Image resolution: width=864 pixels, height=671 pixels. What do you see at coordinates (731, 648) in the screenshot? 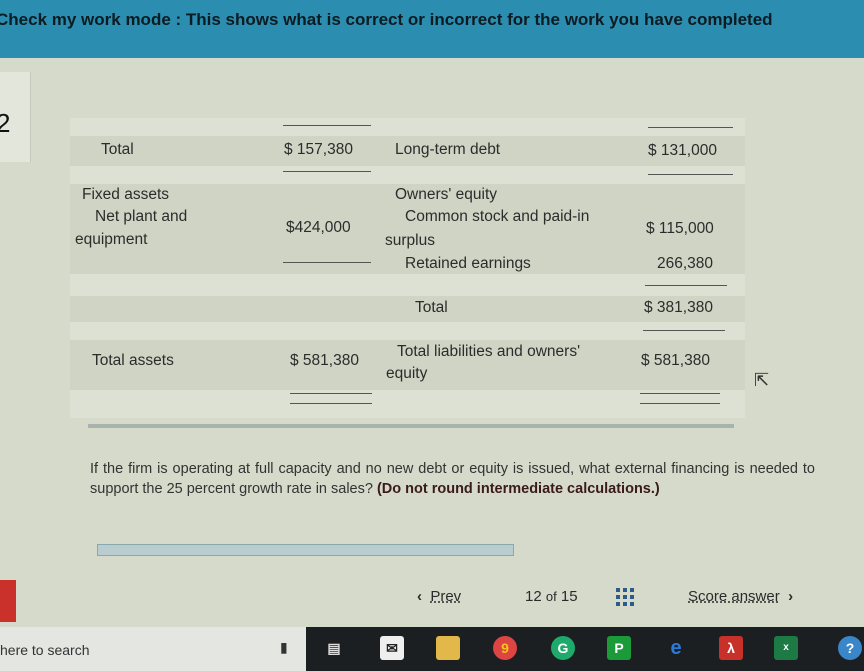
I see `acrobat-icon: λ` at bounding box center [731, 648].